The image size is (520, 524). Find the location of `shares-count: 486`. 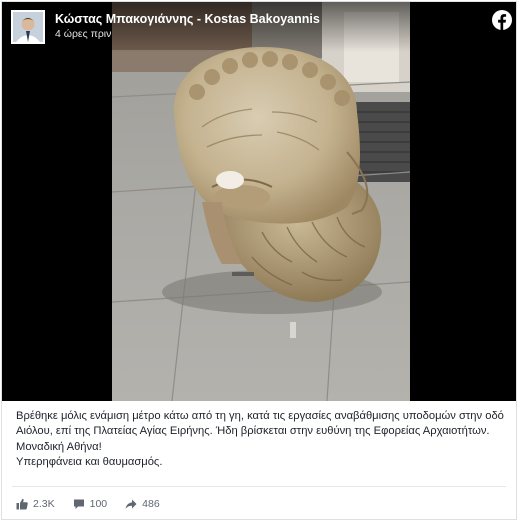

shares-count: 486 is located at coordinates (151, 504).